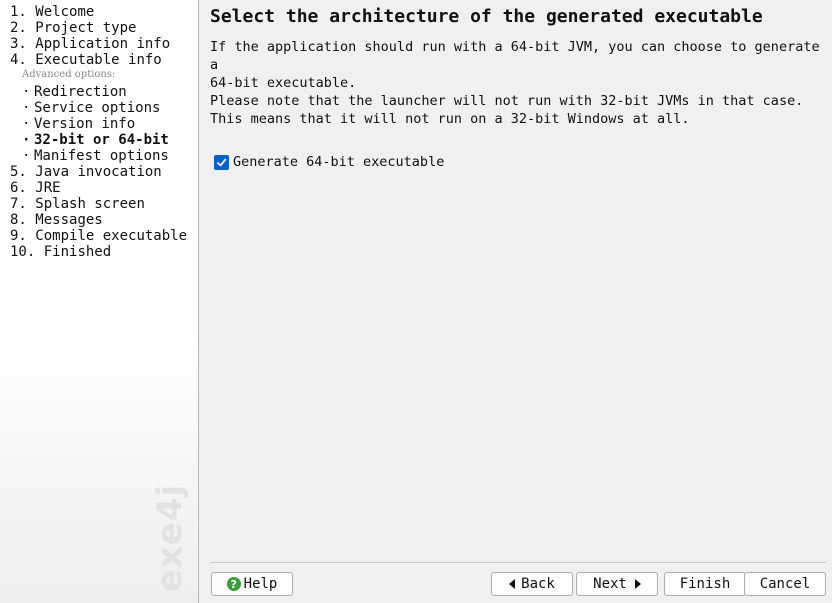 This screenshot has height=603, width=832. Describe the element at coordinates (170, 538) in the screenshot. I see `exe4j-watermark-logo: exe4j` at that location.